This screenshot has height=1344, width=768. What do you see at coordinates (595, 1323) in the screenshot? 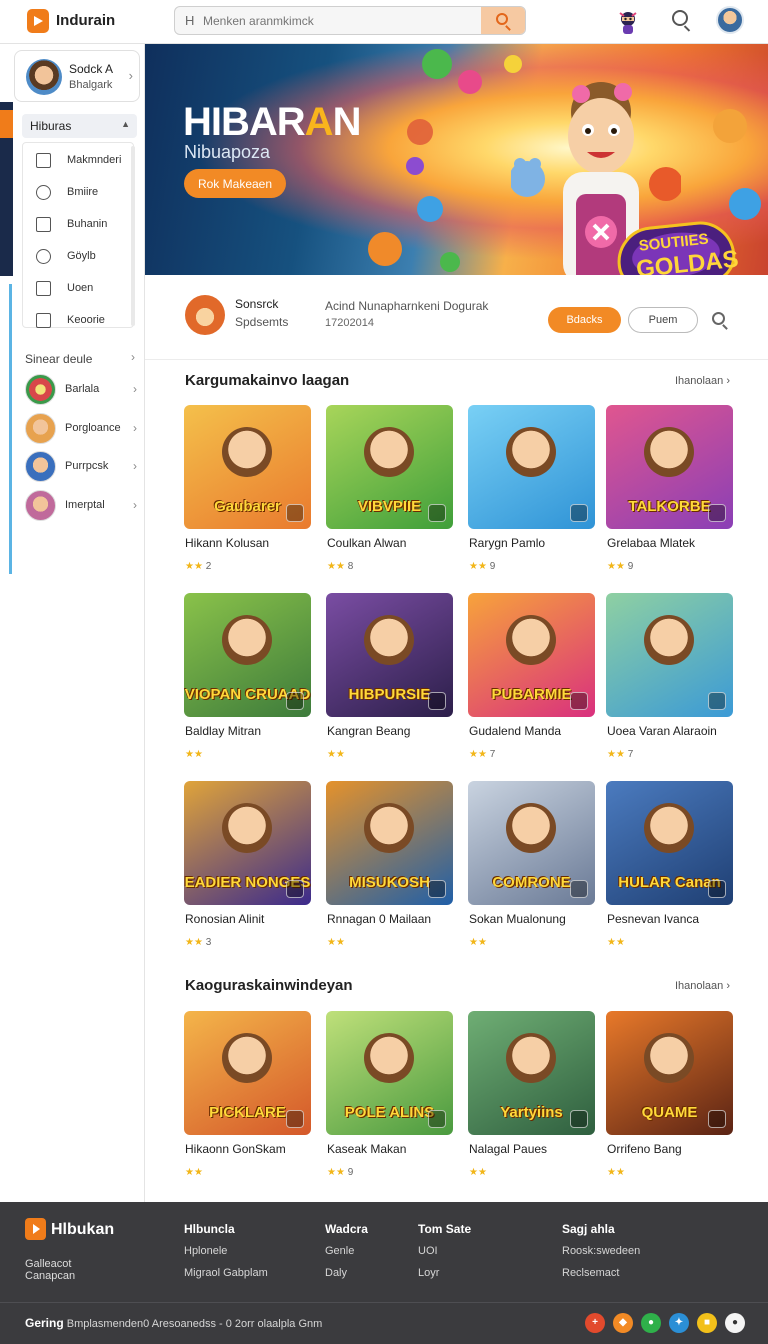
I see `plus-social-icon: +` at bounding box center [595, 1323].